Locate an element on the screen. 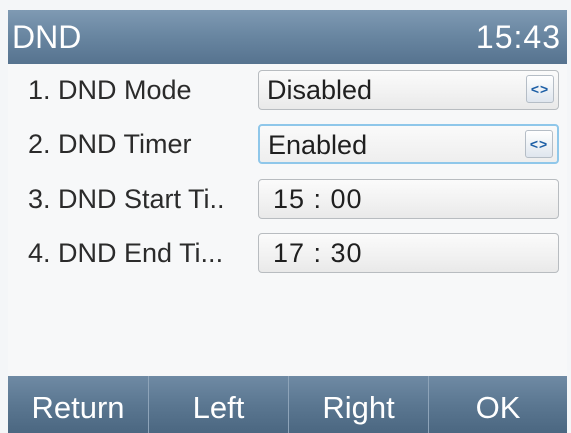 The width and height of the screenshot is (571, 433). return-softkey: Return is located at coordinates (78, 404).